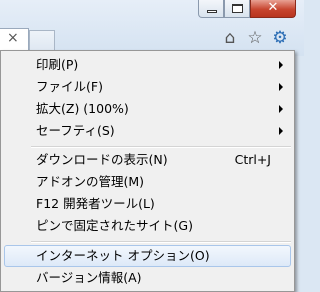 The height and width of the screenshot is (292, 320). Describe the element at coordinates (95, 203) in the screenshot. I see `menu-item-label: F12 開発者ツール(L)` at that location.